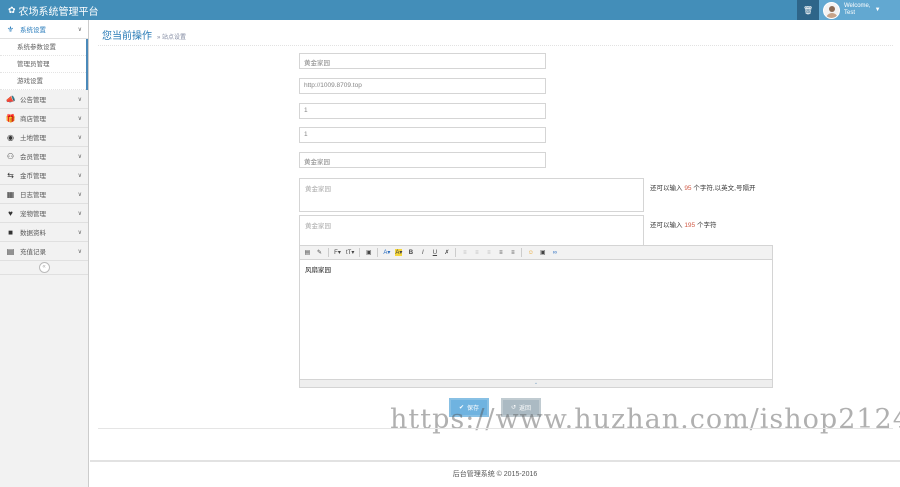 The image size is (900, 487). Describe the element at coordinates (476, 253) in the screenshot. I see `align-center-icon: ≡` at that location.